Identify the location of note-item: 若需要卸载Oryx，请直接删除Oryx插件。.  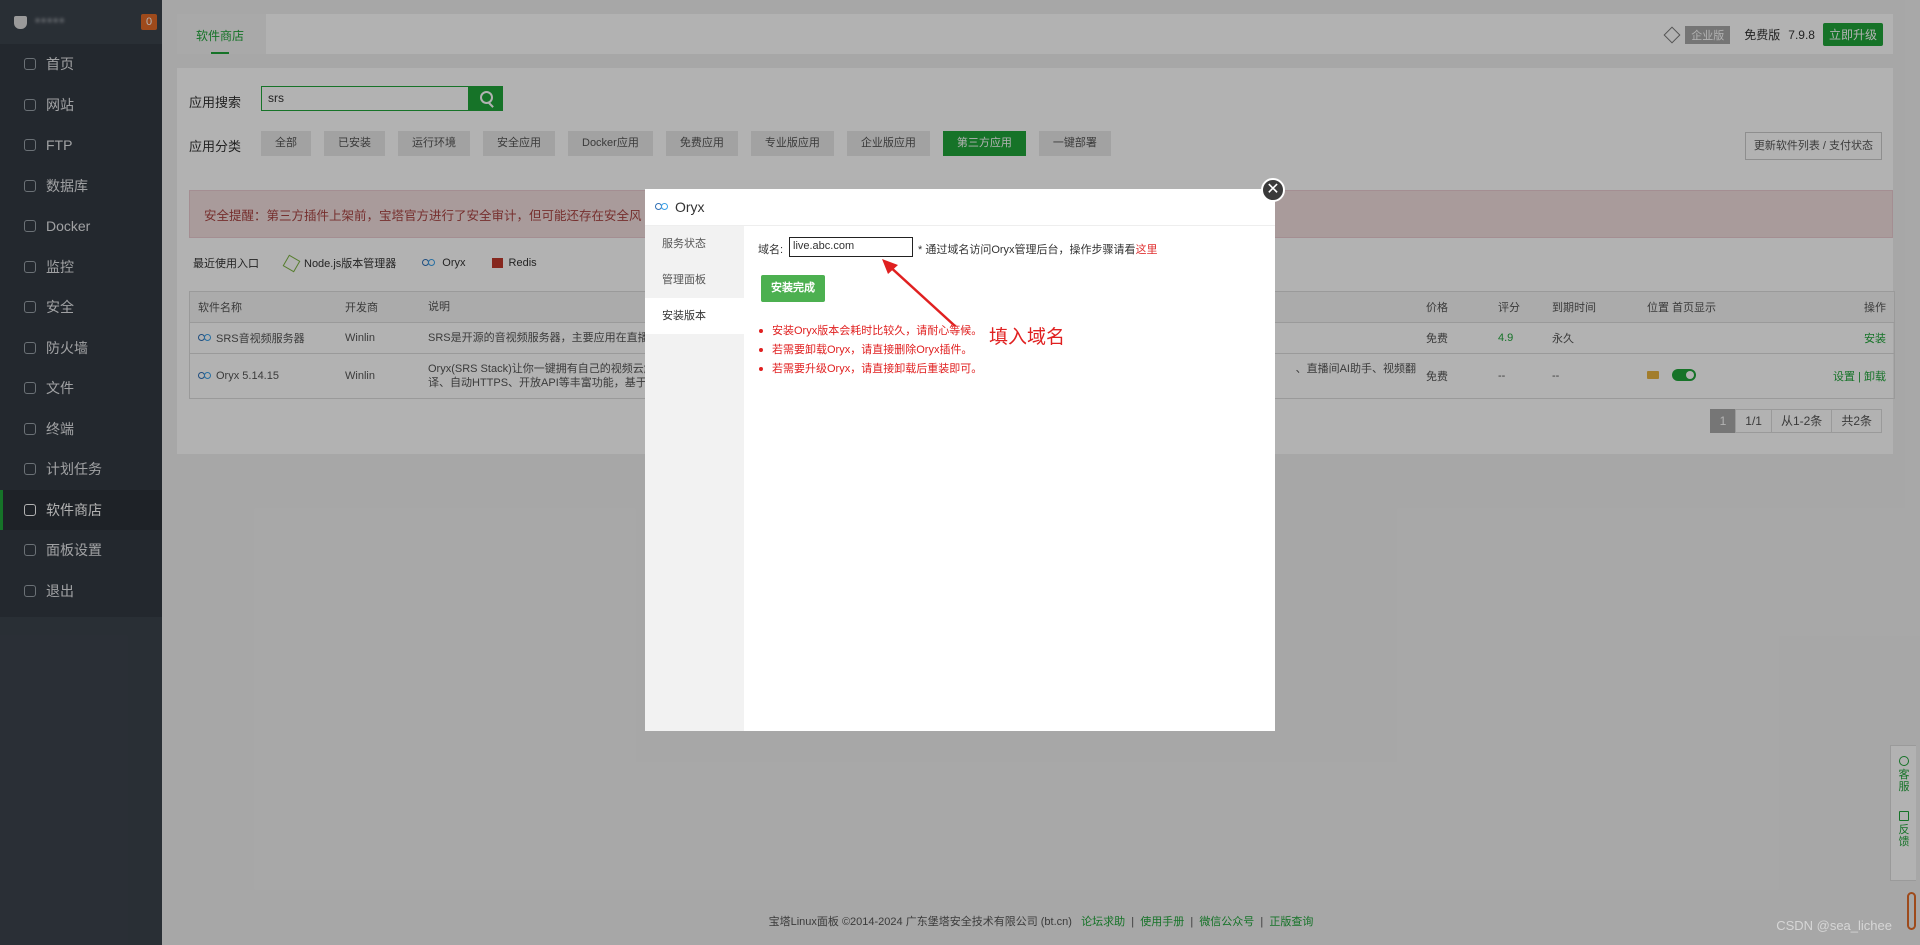
(870, 350).